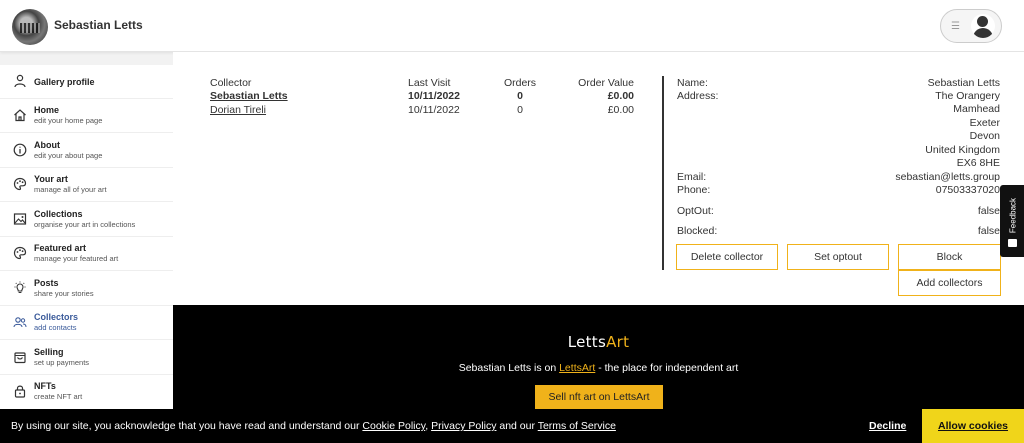 This screenshot has height=443, width=1024. What do you see at coordinates (955, 26) in the screenshot?
I see `menu-icon: ☰` at bounding box center [955, 26].